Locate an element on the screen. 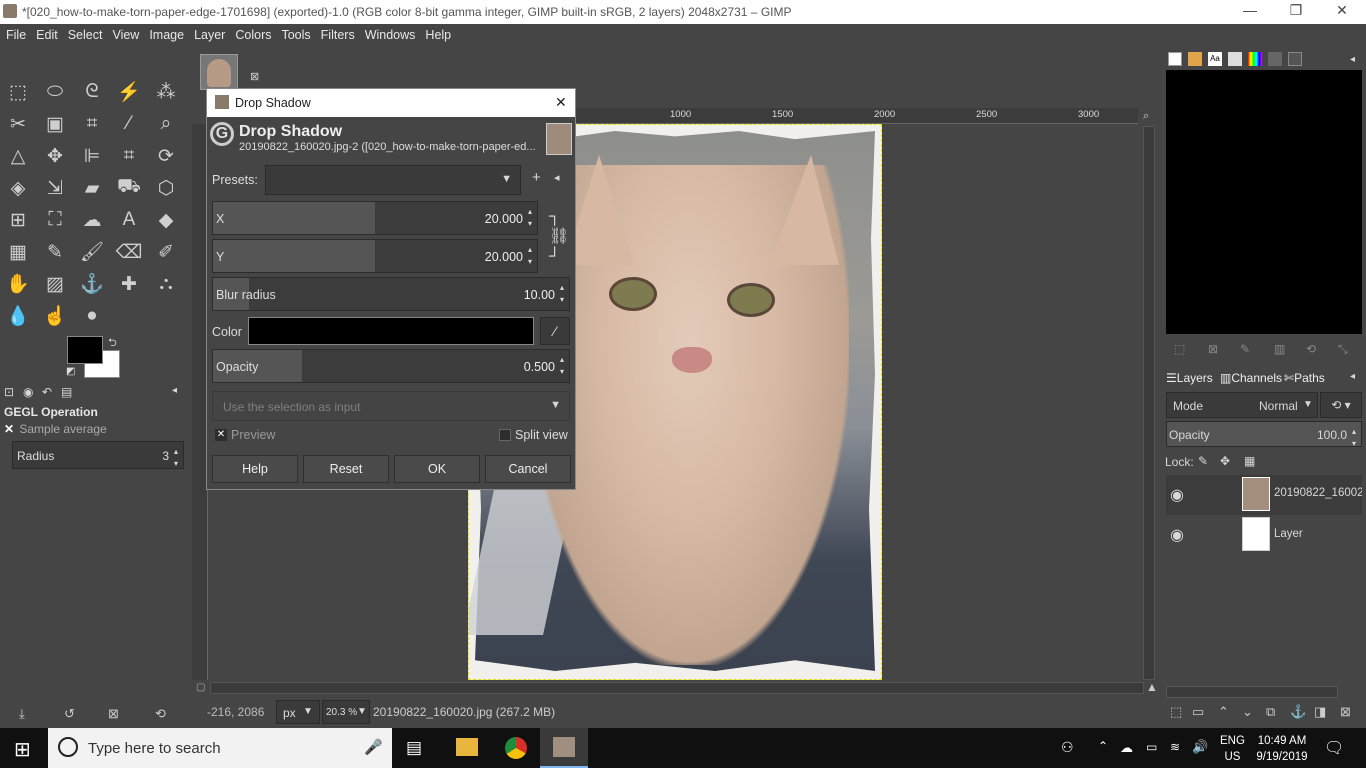 The height and width of the screenshot is (768, 1366). brush-new-icon: ⊠ is located at coordinates (1213, 349).